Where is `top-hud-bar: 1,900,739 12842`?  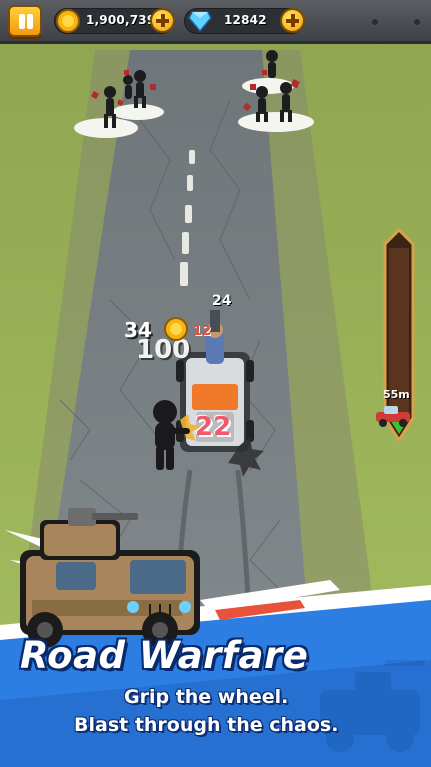
top-hud-bar: 1,900,739 12842 is located at coordinates (215, 22).